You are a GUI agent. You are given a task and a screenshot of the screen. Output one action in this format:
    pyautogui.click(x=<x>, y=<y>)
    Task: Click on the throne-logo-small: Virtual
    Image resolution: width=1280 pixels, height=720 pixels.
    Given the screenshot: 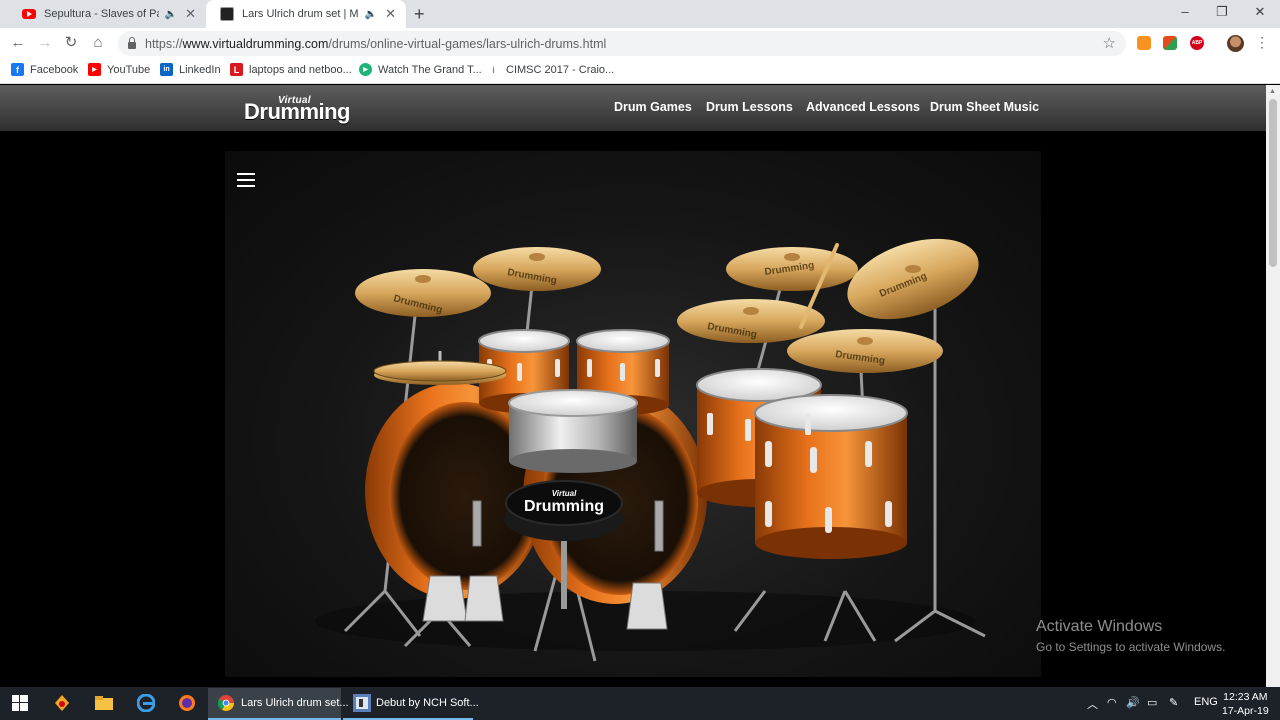 What is the action you would take?
    pyautogui.click(x=564, y=493)
    